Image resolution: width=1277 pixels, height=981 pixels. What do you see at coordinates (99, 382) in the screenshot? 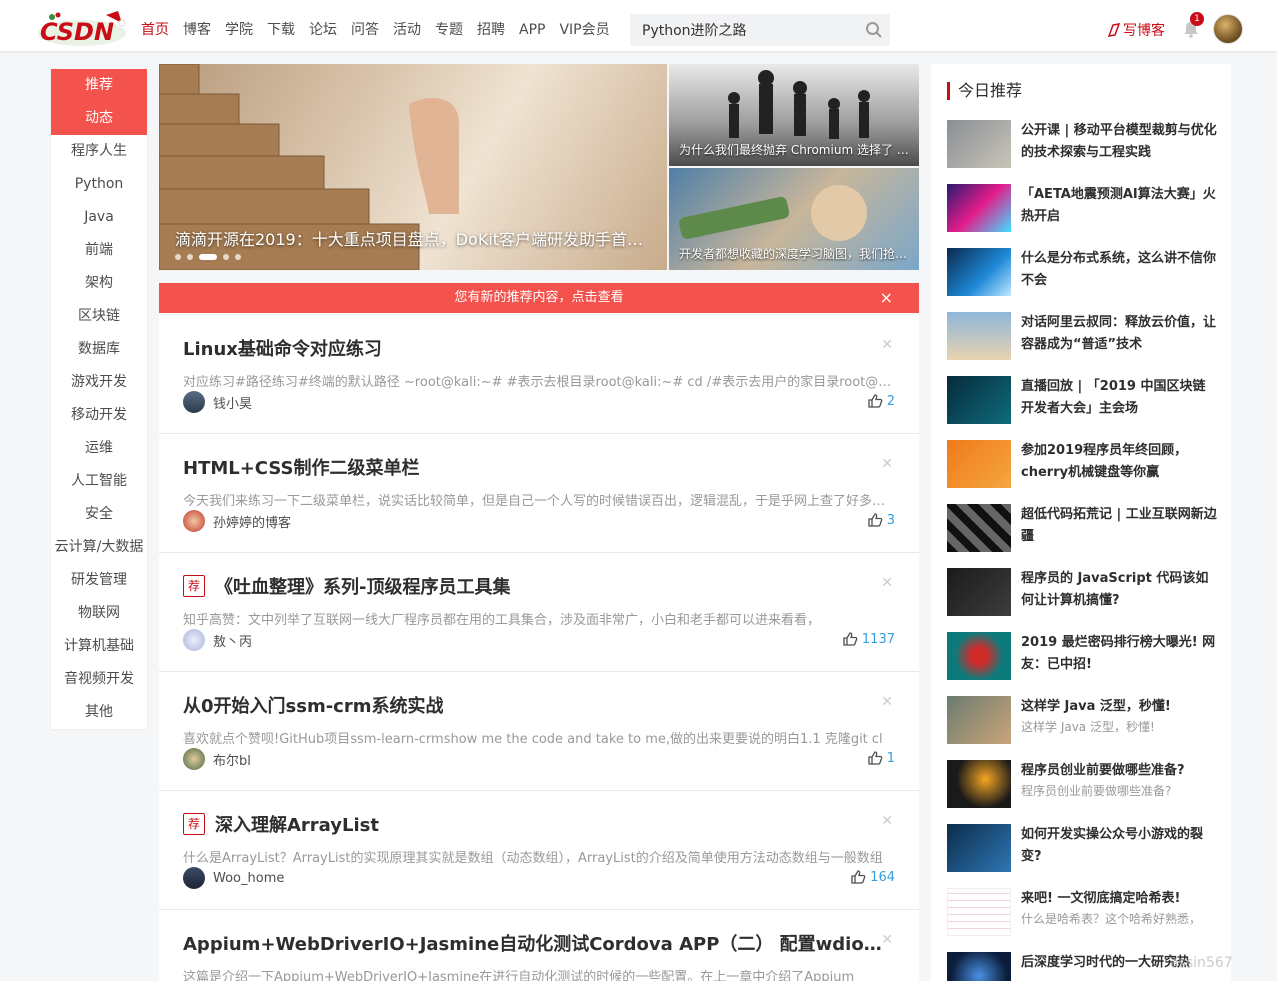
I see `category-gamedev: 游戏开发` at bounding box center [99, 382].